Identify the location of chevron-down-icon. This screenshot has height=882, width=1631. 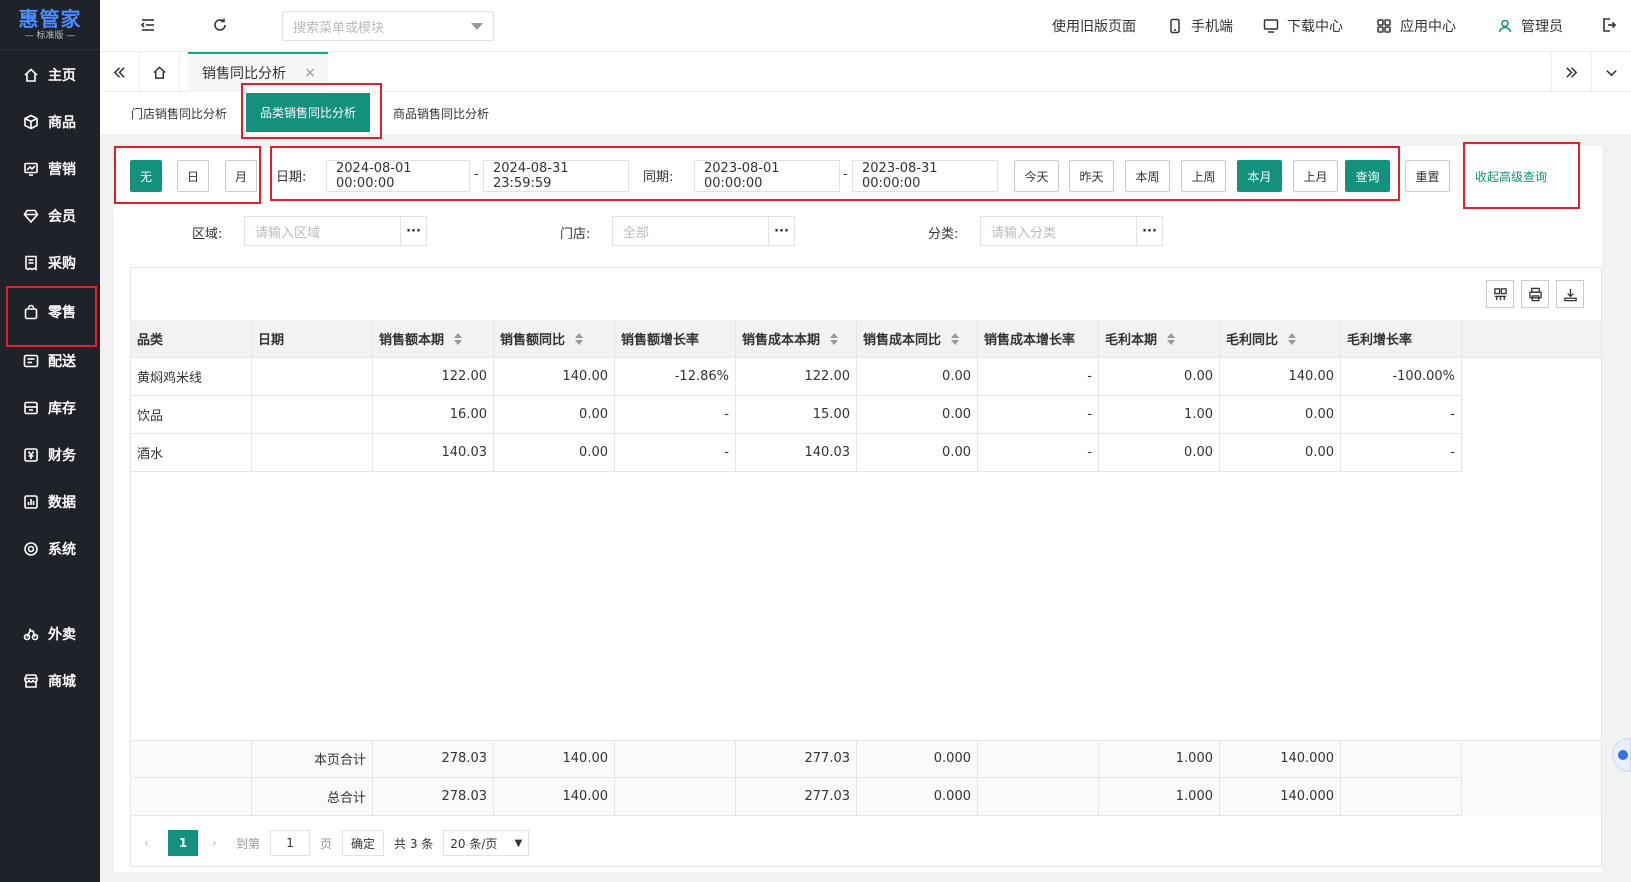
(1611, 72).